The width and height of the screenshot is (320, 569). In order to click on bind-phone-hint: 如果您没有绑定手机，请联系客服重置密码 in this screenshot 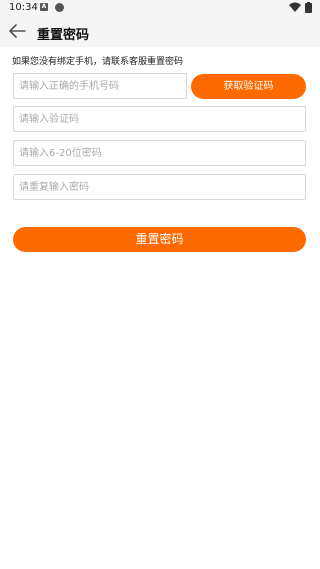, I will do `click(98, 62)`.